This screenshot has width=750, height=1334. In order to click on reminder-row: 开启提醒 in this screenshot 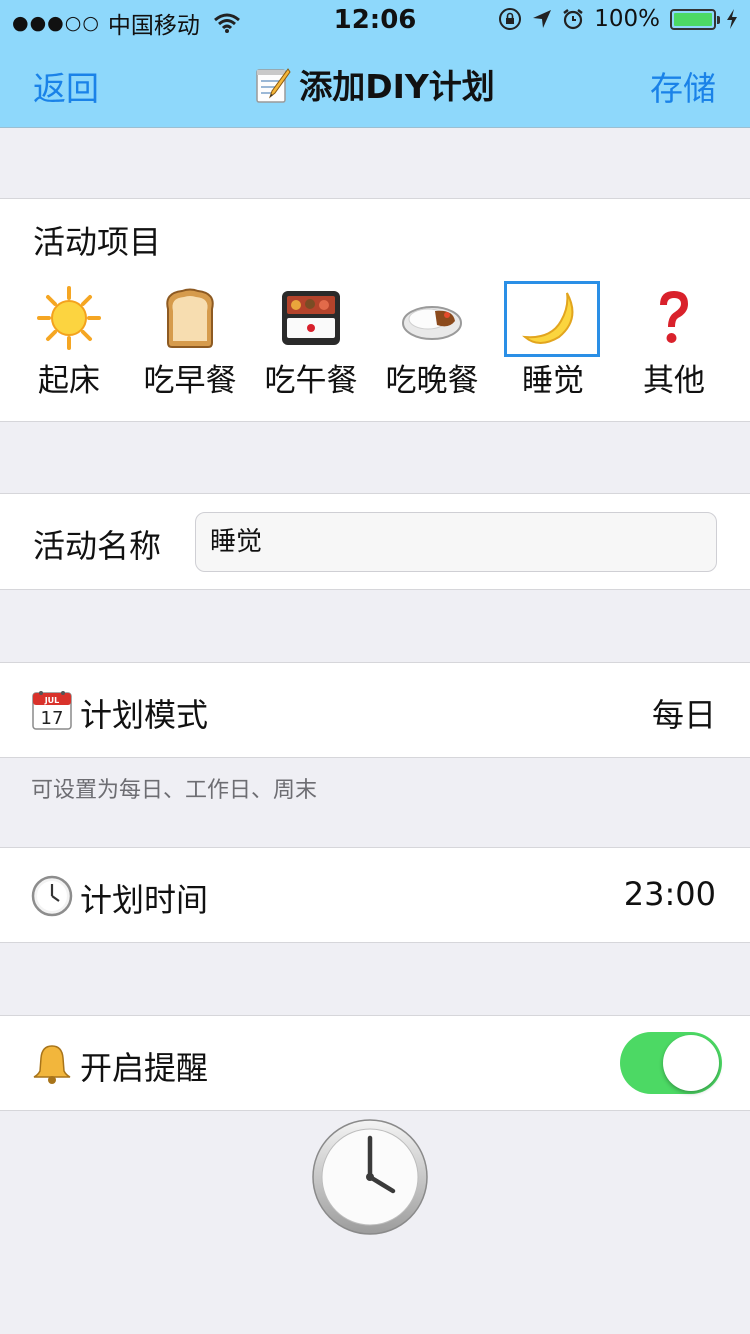, I will do `click(375, 1063)`.